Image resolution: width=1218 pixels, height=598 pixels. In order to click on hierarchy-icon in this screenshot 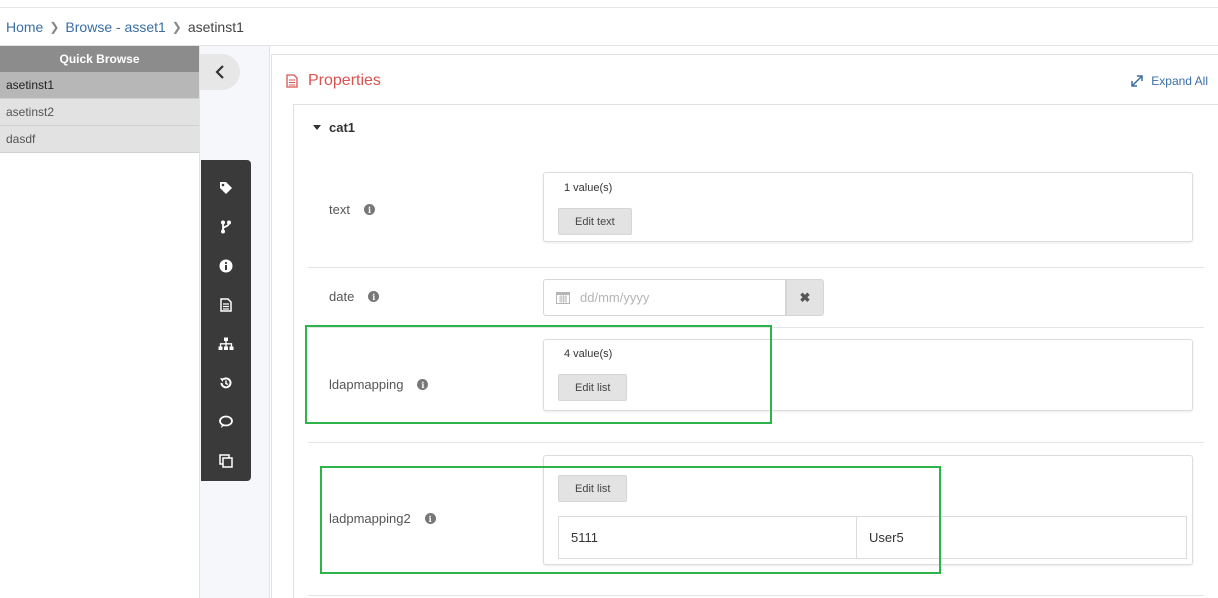, I will do `click(226, 344)`.